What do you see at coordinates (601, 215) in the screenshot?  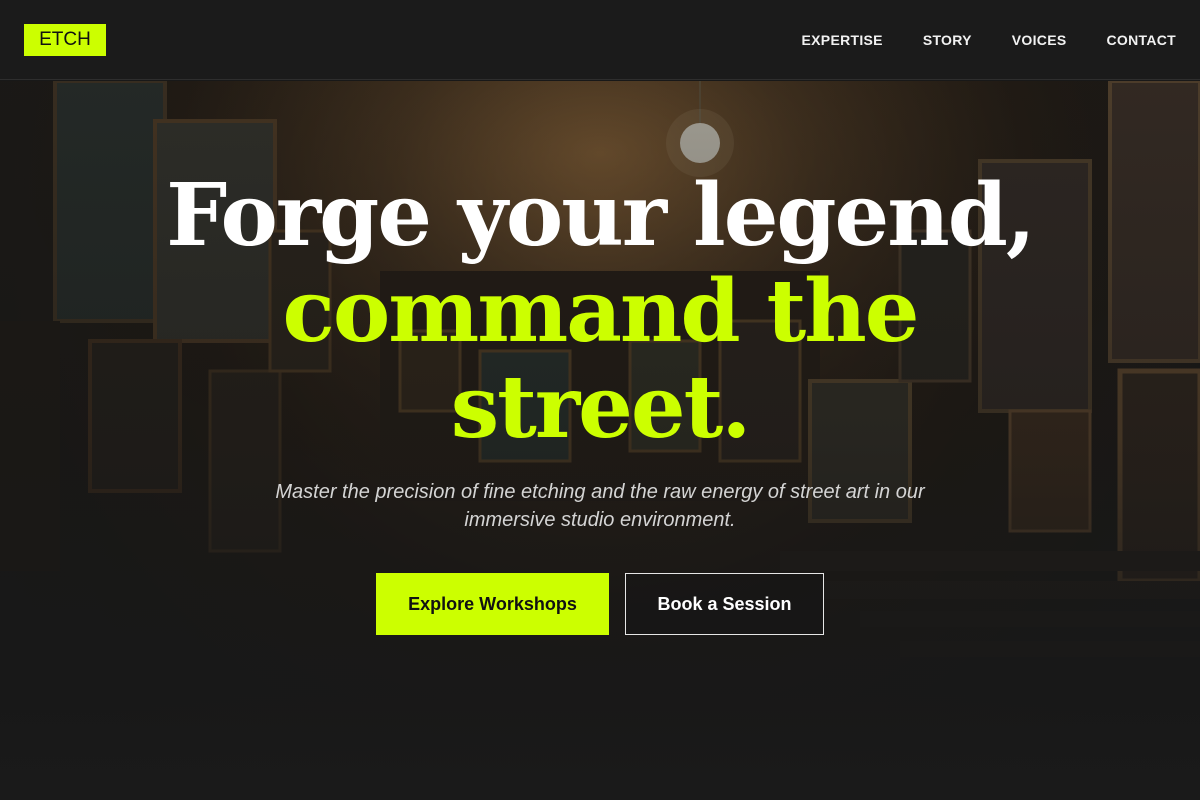 I see `headline-line-1: Forge your legend,` at bounding box center [601, 215].